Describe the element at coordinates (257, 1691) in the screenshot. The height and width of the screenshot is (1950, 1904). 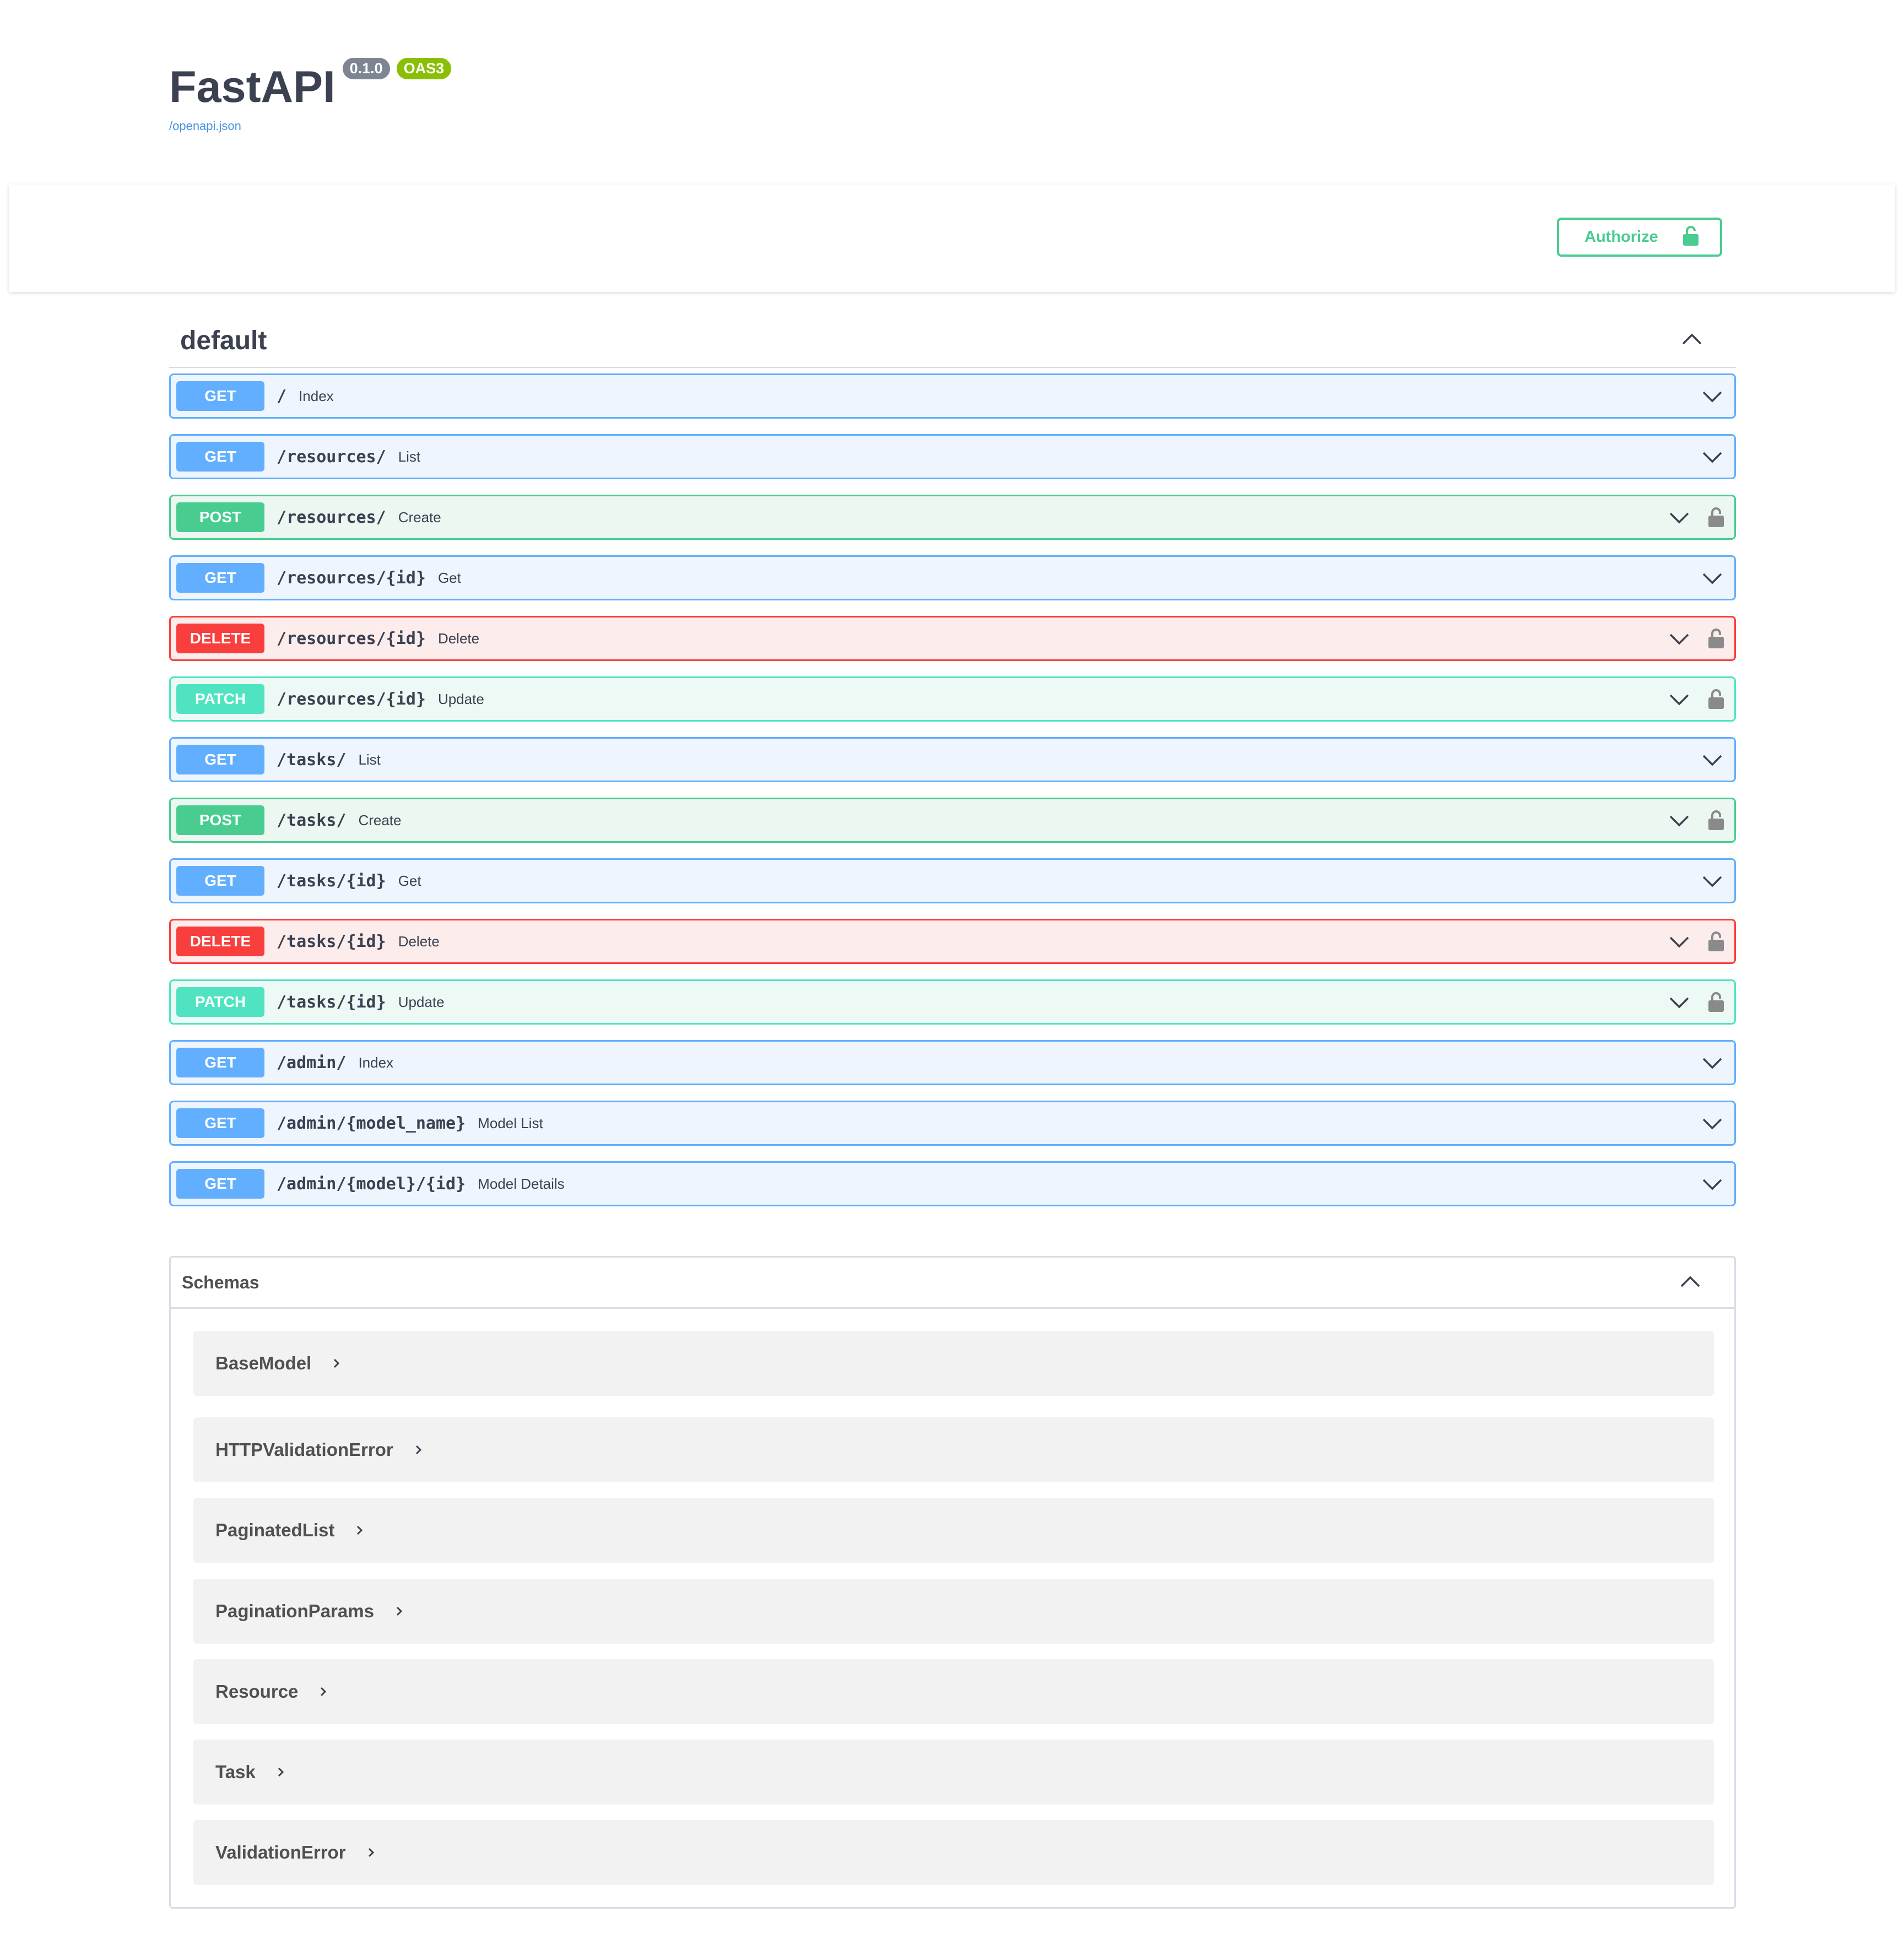
I see `schema-name: Resource` at that location.